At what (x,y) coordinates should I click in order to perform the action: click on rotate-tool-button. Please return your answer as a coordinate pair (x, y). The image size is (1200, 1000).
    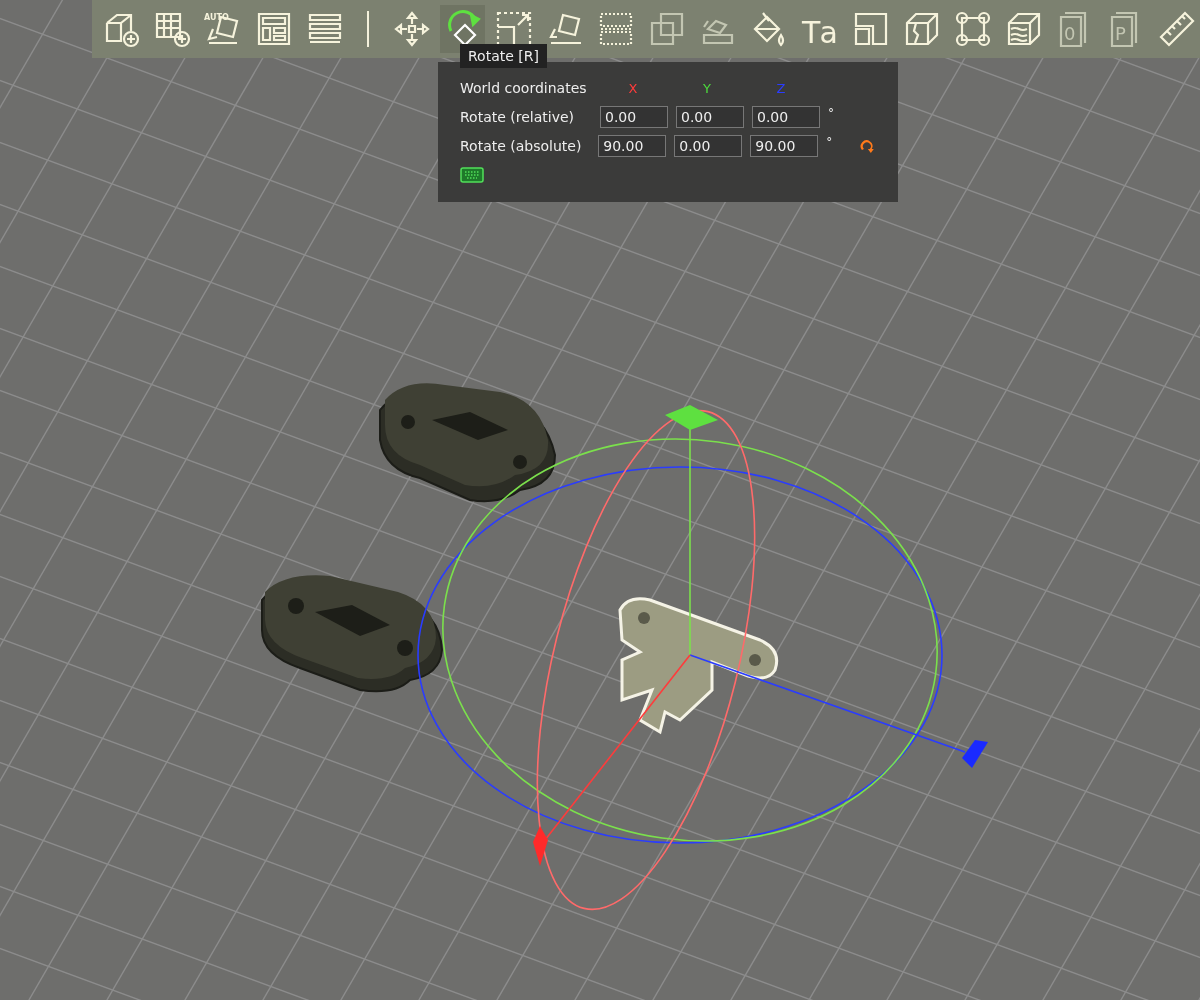
    Looking at the image, I should click on (463, 29).